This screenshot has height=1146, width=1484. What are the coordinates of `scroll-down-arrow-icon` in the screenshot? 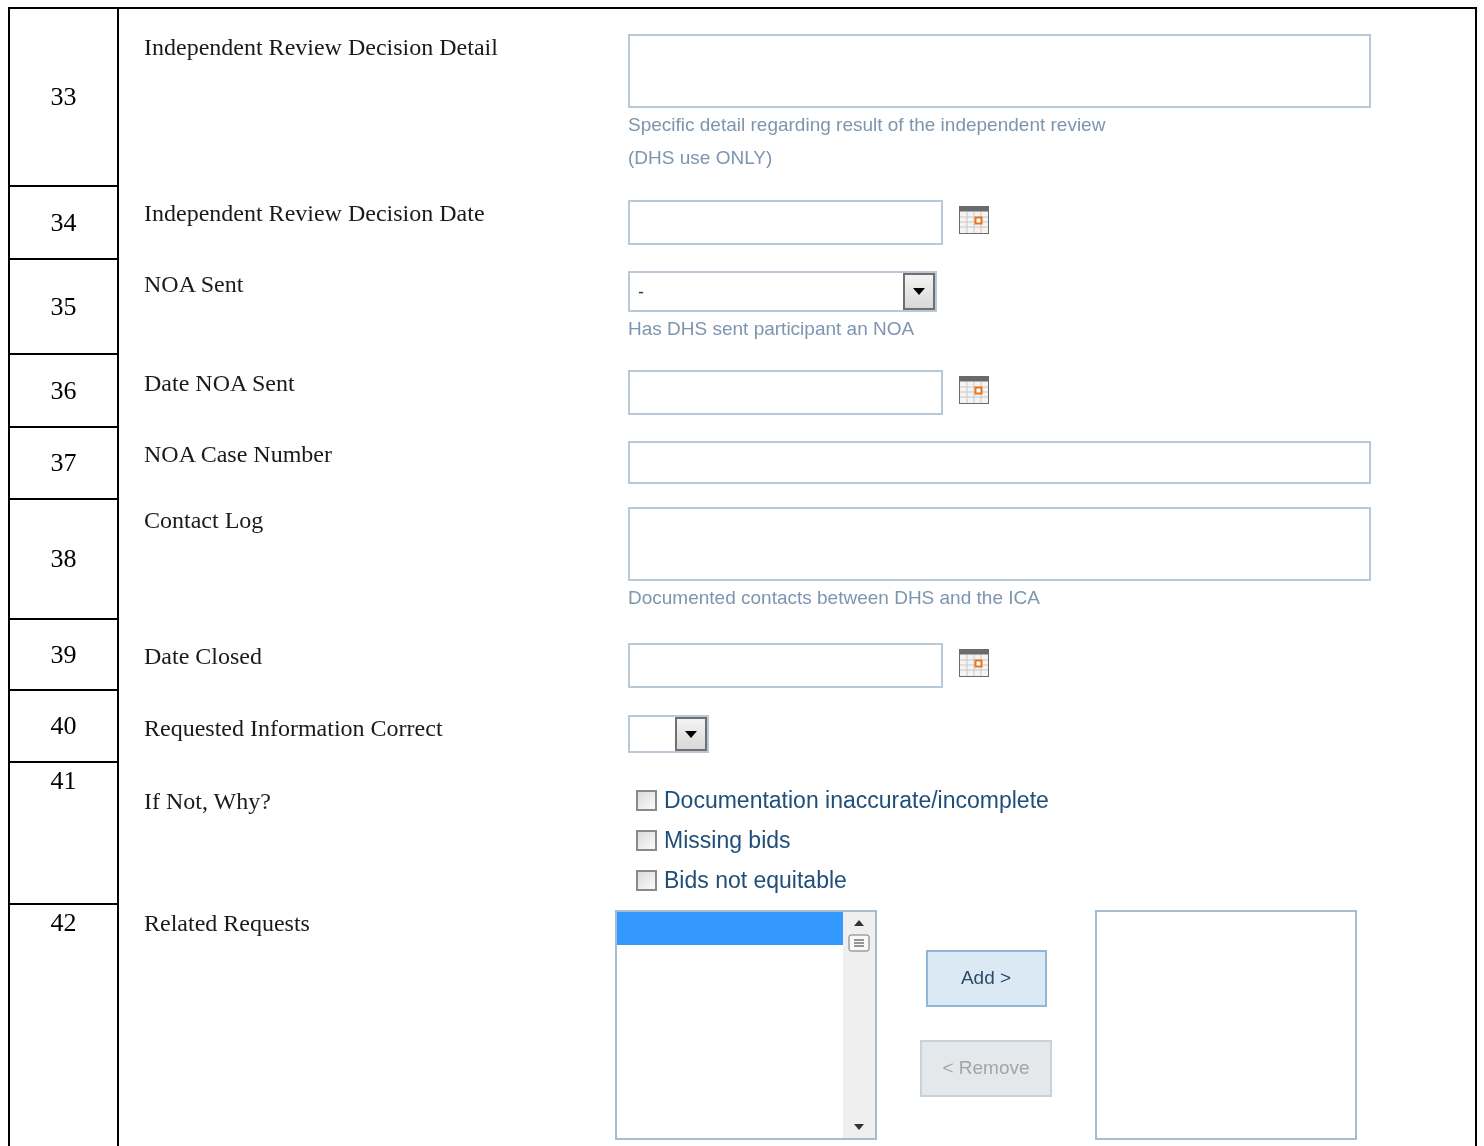 It's located at (859, 1127).